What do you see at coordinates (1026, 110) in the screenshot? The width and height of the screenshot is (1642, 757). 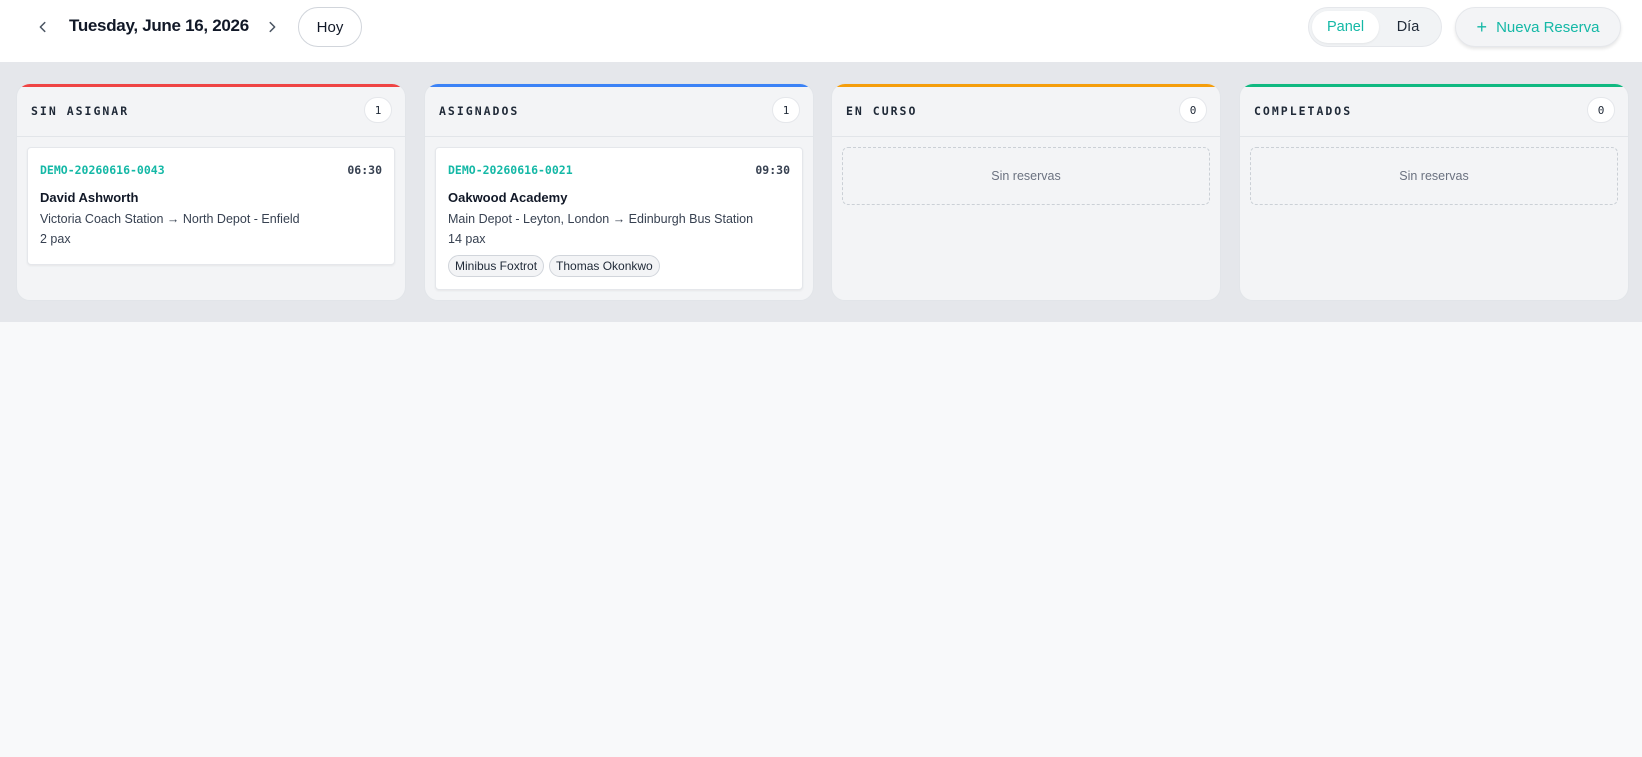 I see `column-header: EN CURSO 0` at bounding box center [1026, 110].